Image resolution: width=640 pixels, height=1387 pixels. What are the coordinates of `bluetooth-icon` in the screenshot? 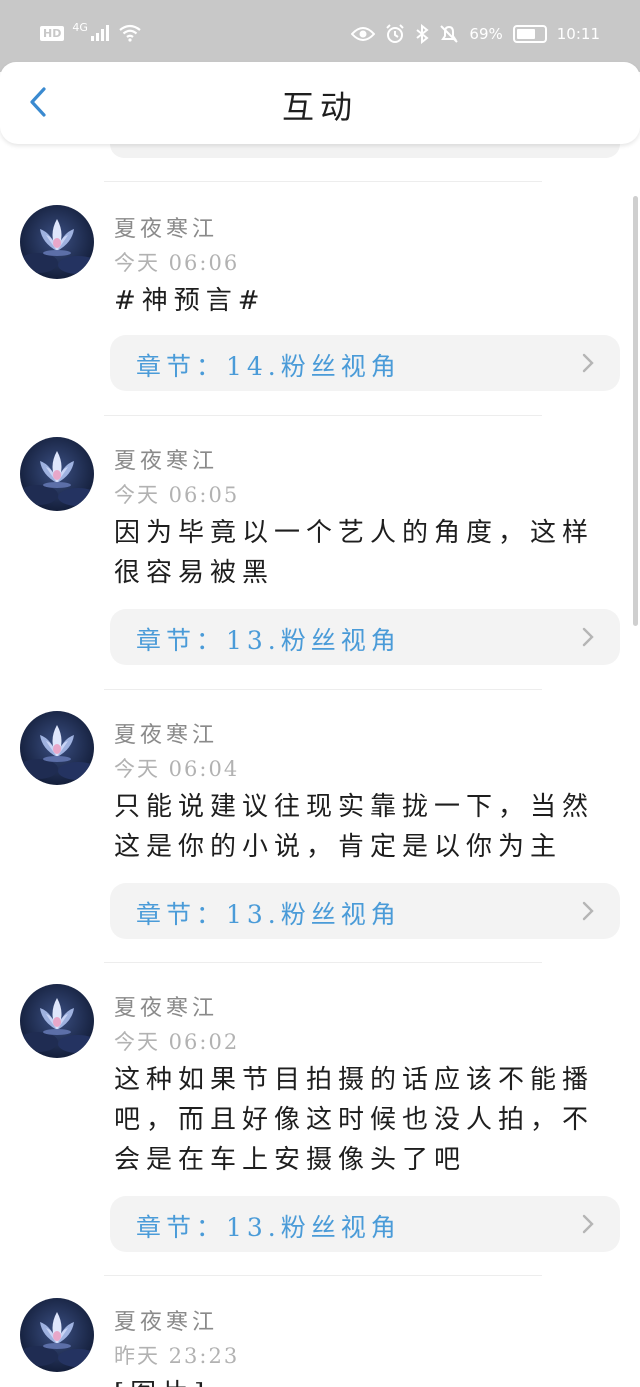 It's located at (423, 34).